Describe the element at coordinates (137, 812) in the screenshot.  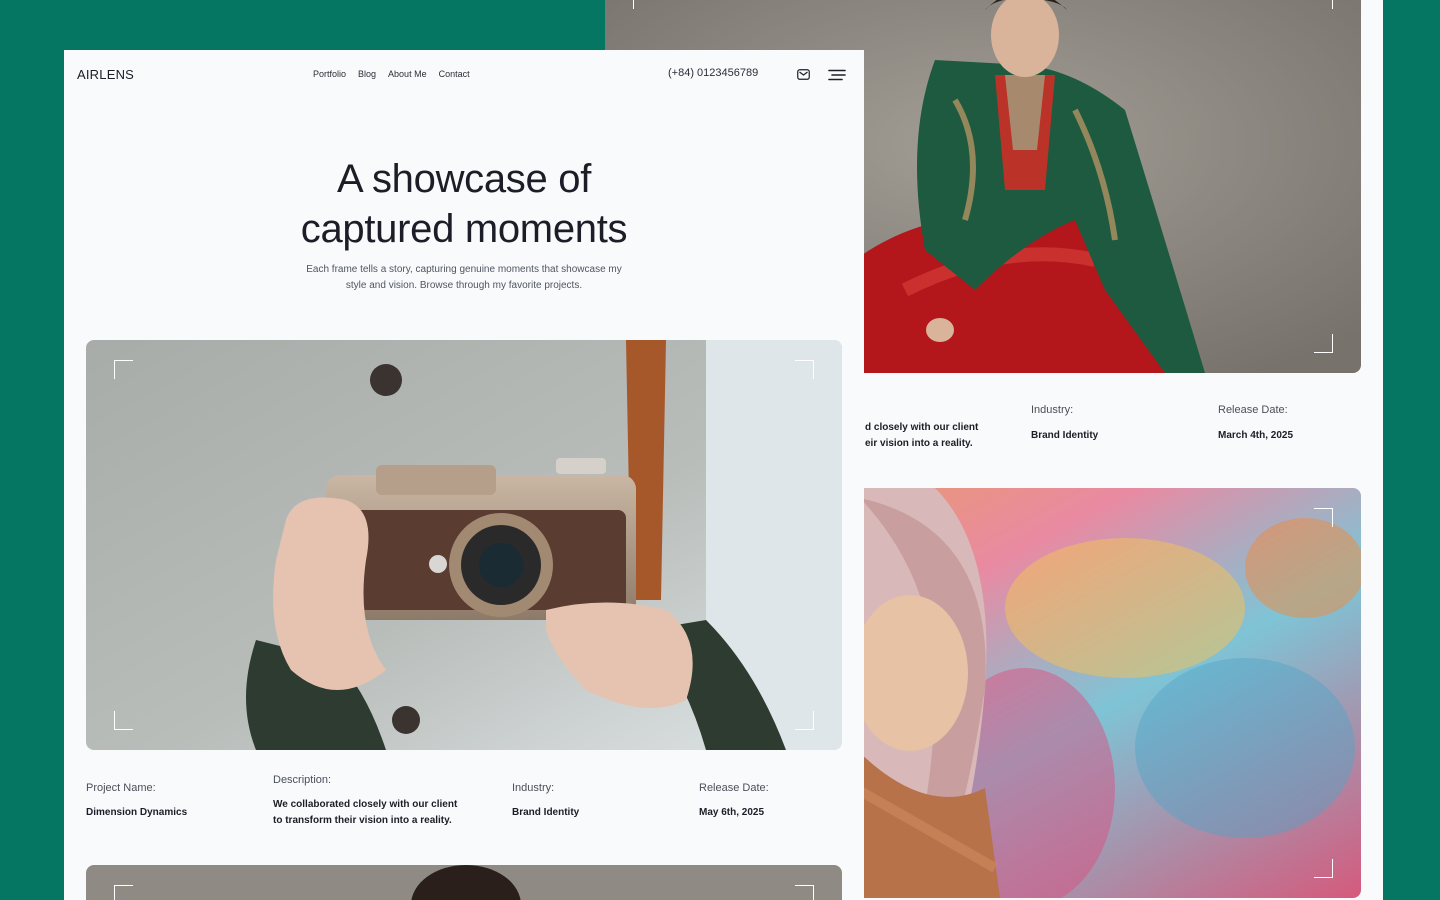
I see `project-name-value: Dimension Dynamics` at that location.